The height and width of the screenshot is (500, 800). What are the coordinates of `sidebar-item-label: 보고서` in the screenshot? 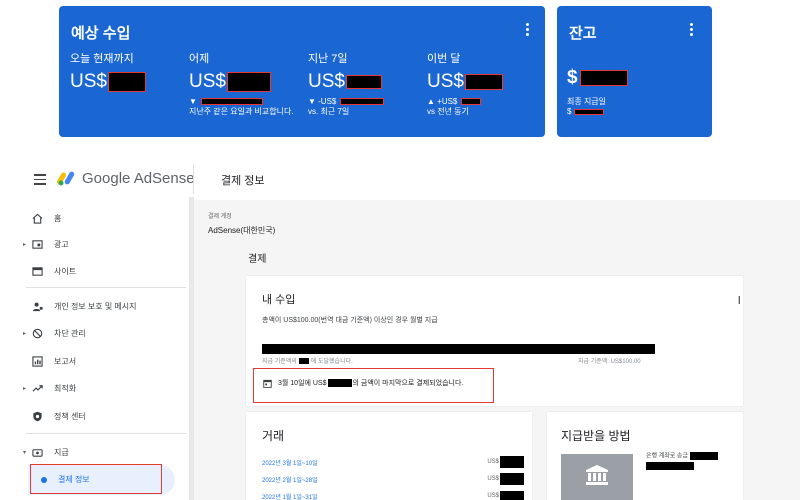 It's located at (65, 361).